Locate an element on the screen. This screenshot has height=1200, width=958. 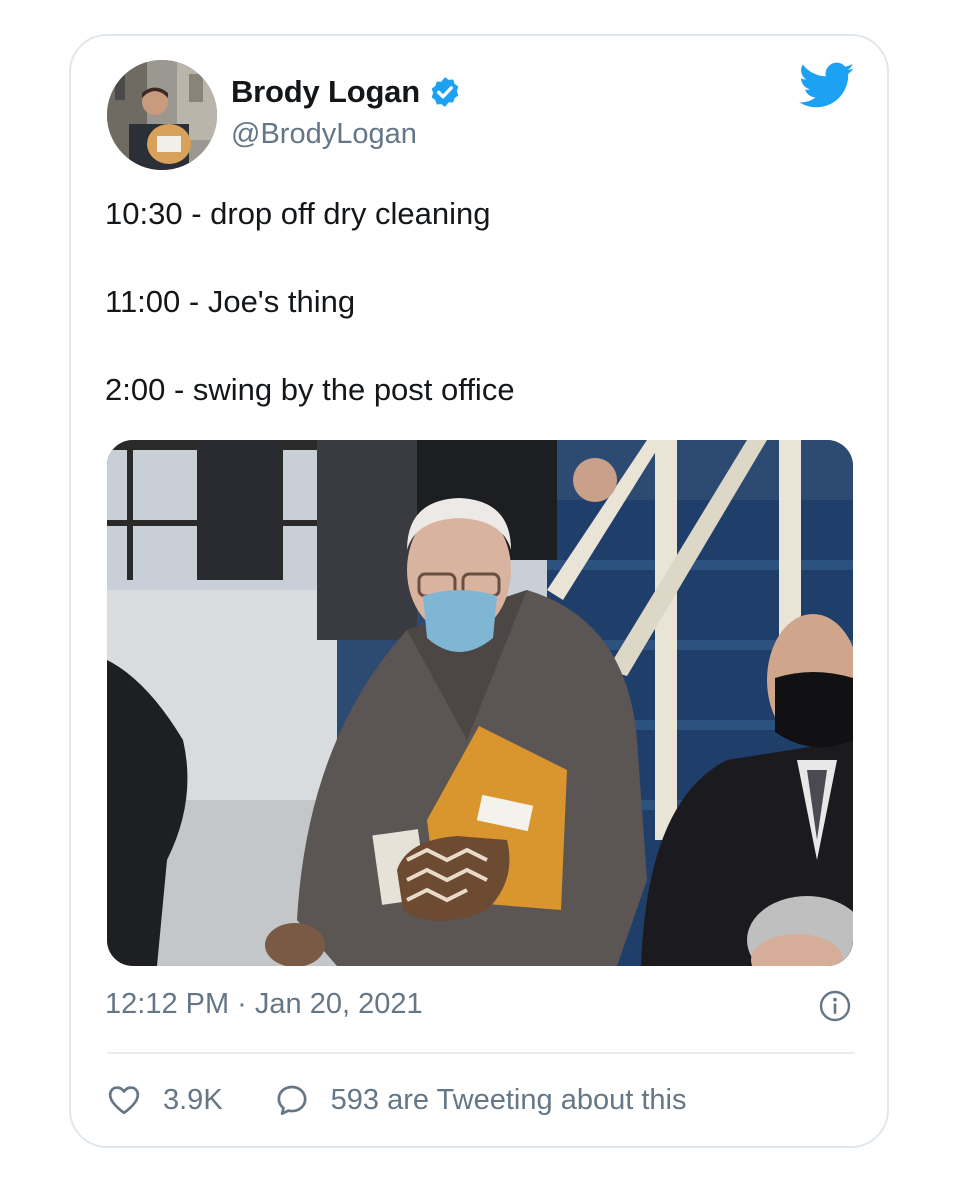
twitter-bird-icon is located at coordinates (827, 86).